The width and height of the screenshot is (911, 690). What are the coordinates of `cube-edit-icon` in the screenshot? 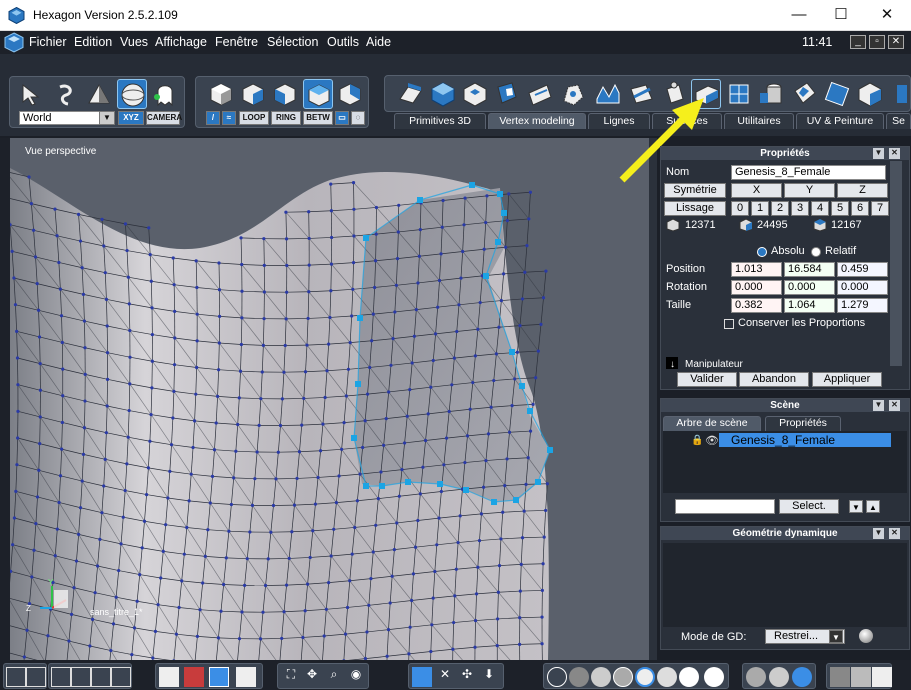 It's located at (870, 94).